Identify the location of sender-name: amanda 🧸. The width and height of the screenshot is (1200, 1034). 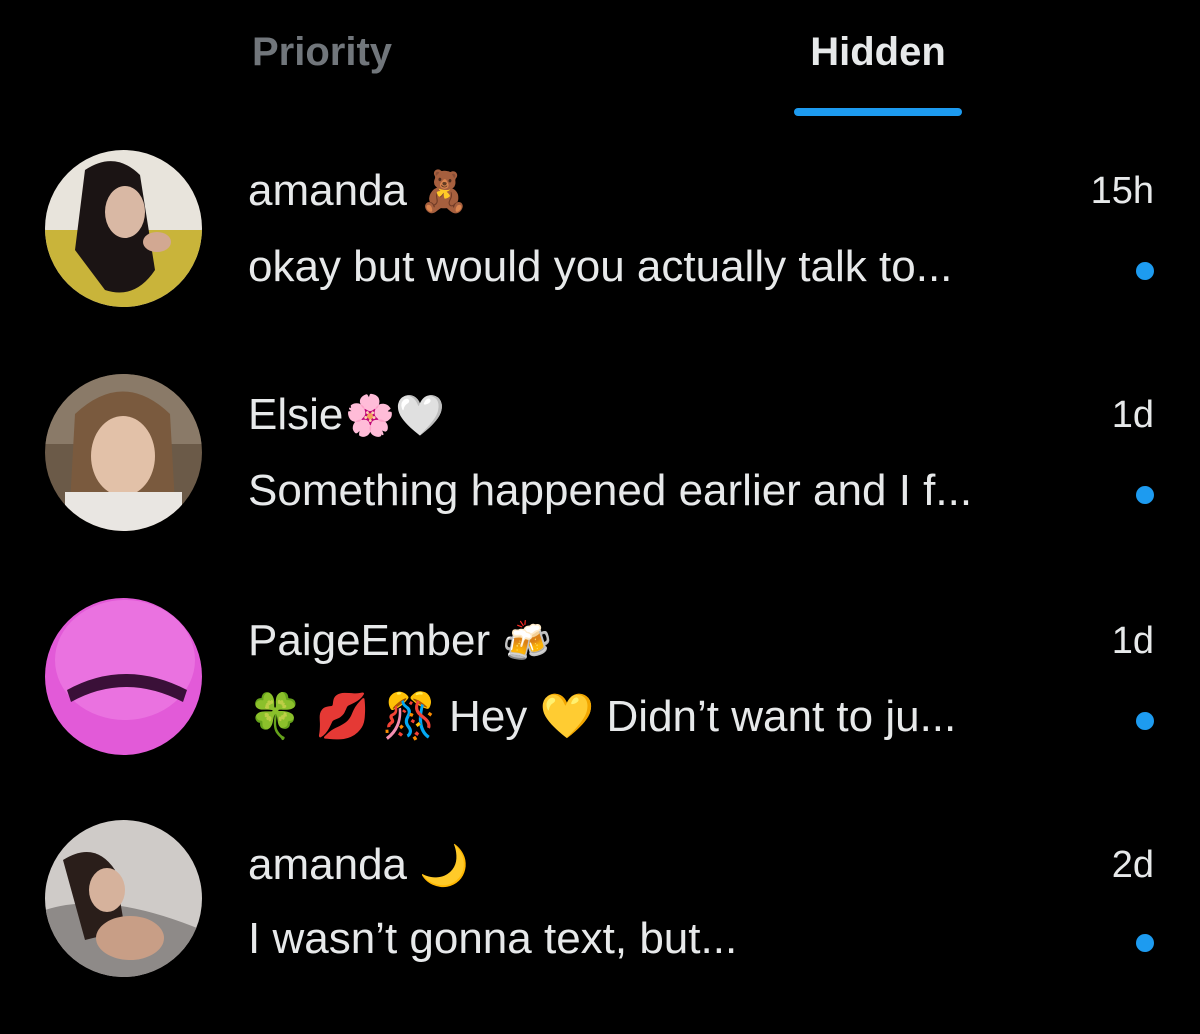
(358, 191).